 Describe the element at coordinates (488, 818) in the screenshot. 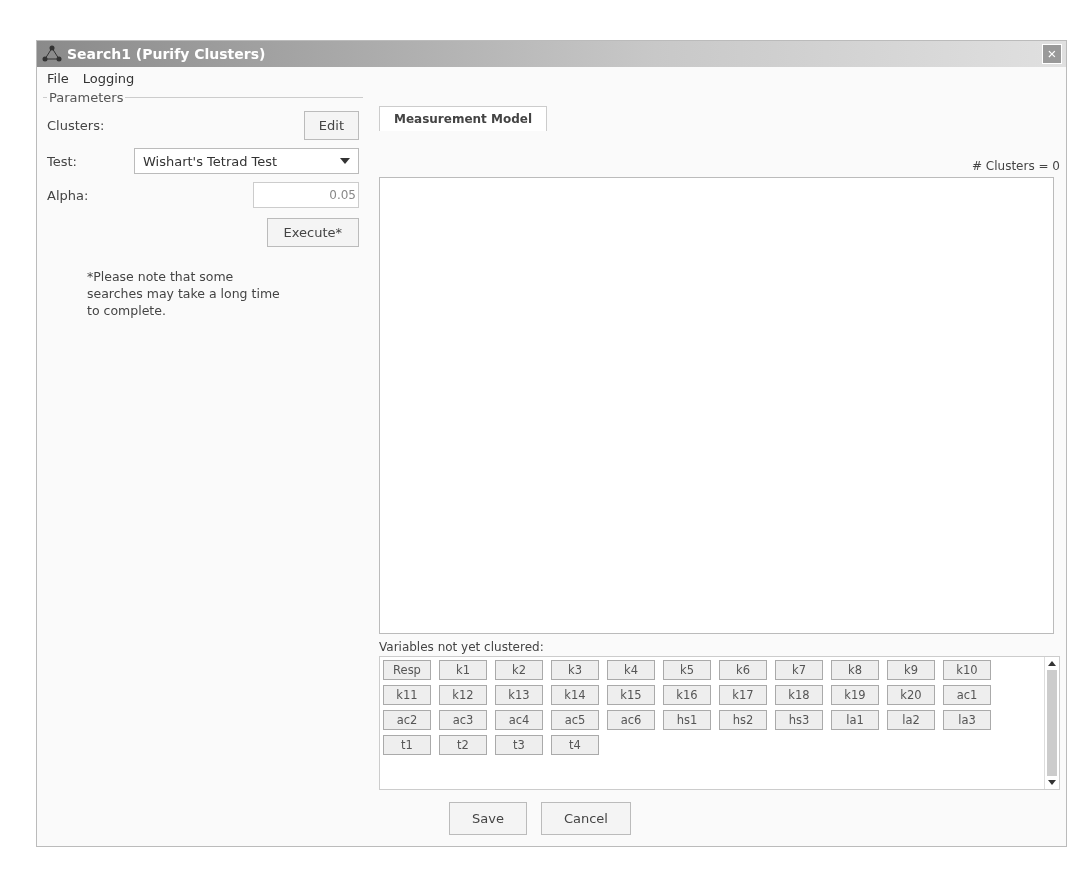

I see `dialog-button: Save` at that location.